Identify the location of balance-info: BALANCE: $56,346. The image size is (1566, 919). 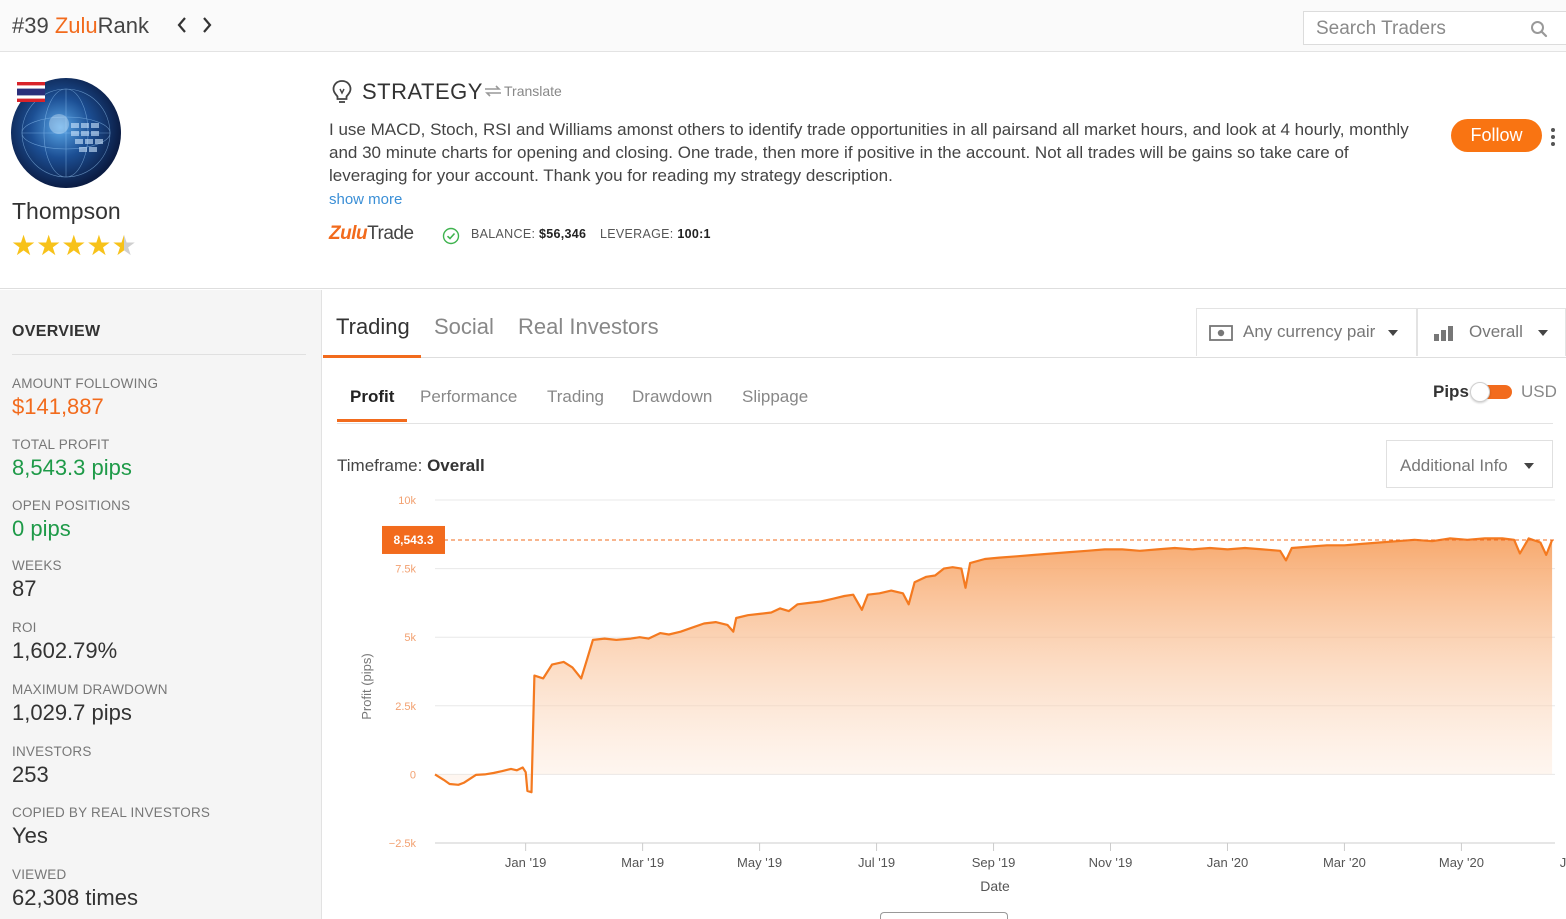
(528, 234).